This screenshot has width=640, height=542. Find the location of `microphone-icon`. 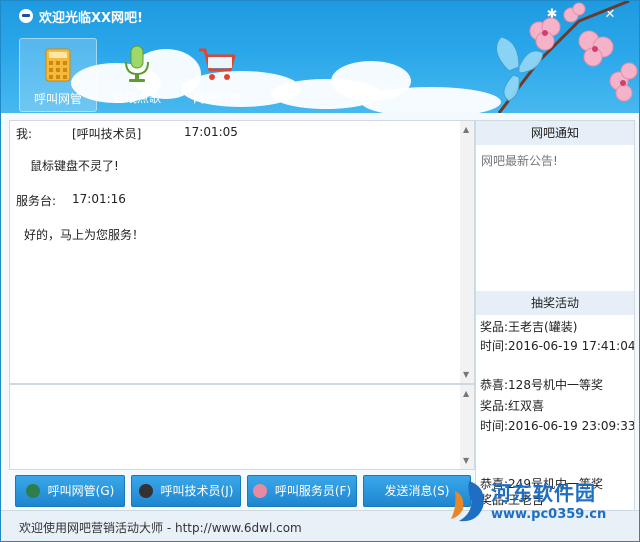

microphone-icon is located at coordinates (137, 63).